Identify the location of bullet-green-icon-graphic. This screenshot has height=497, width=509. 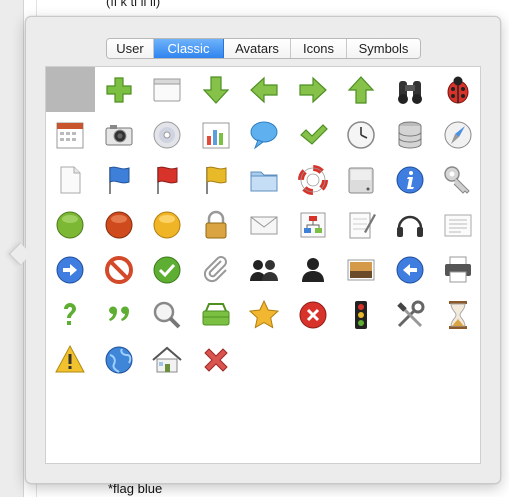
(70, 224).